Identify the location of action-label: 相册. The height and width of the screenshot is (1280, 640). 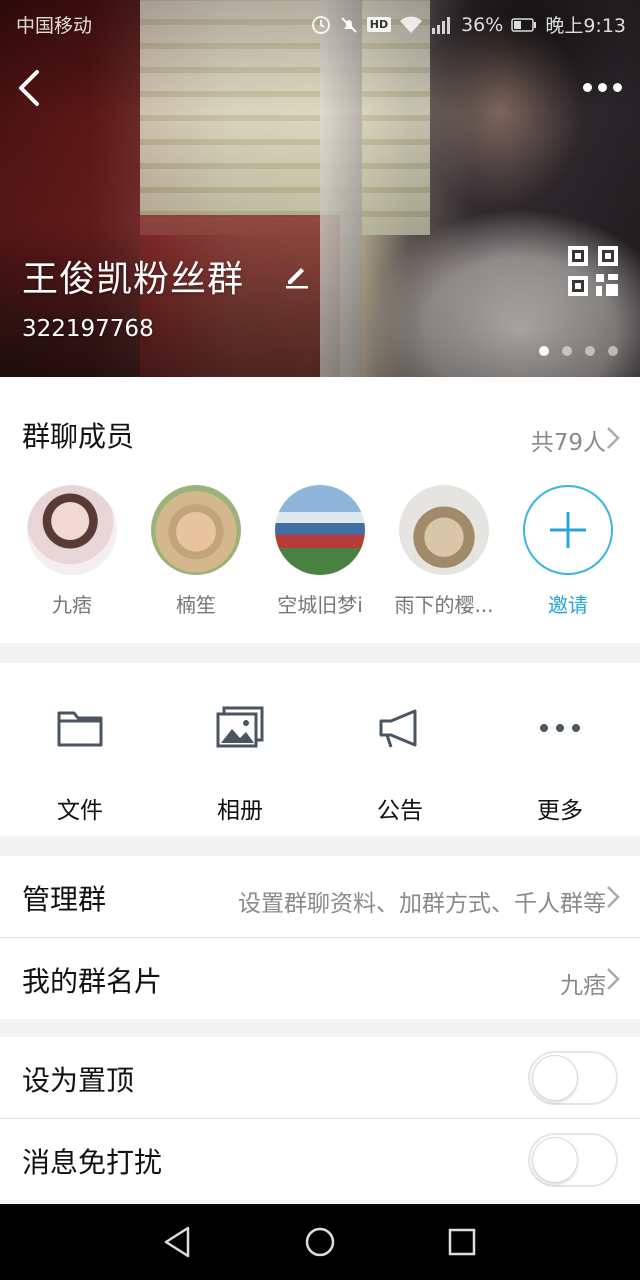
(240, 811).